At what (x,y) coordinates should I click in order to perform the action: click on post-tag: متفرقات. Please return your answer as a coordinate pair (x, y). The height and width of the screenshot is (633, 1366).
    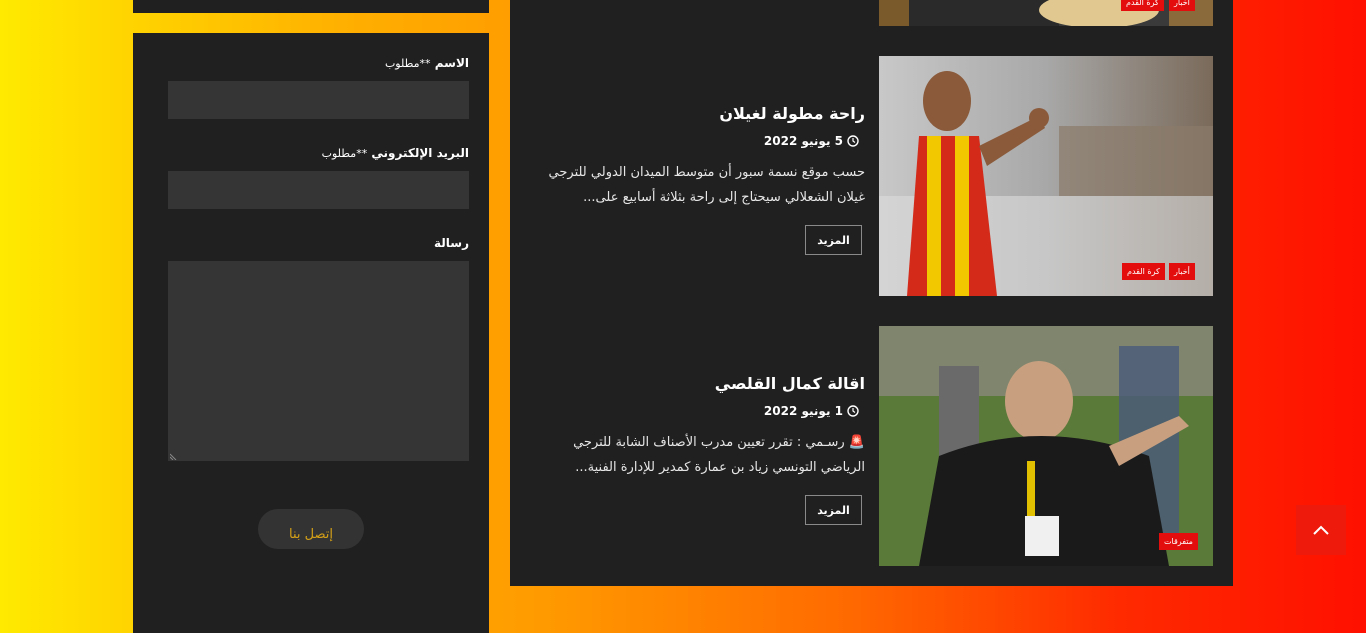
    Looking at the image, I should click on (1178, 541).